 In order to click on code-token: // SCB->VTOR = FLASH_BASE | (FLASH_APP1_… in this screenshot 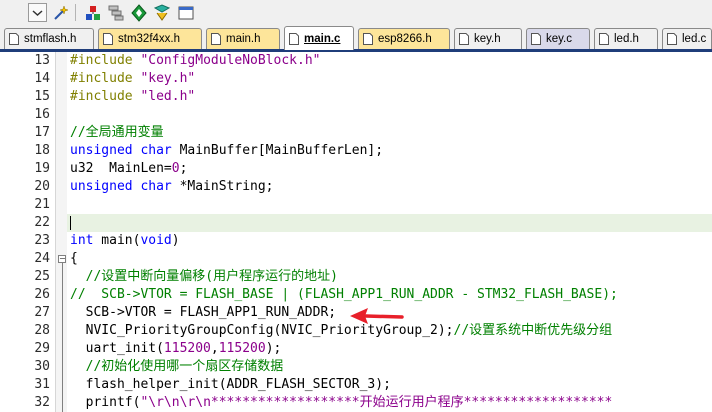, I will do `click(344, 294)`.